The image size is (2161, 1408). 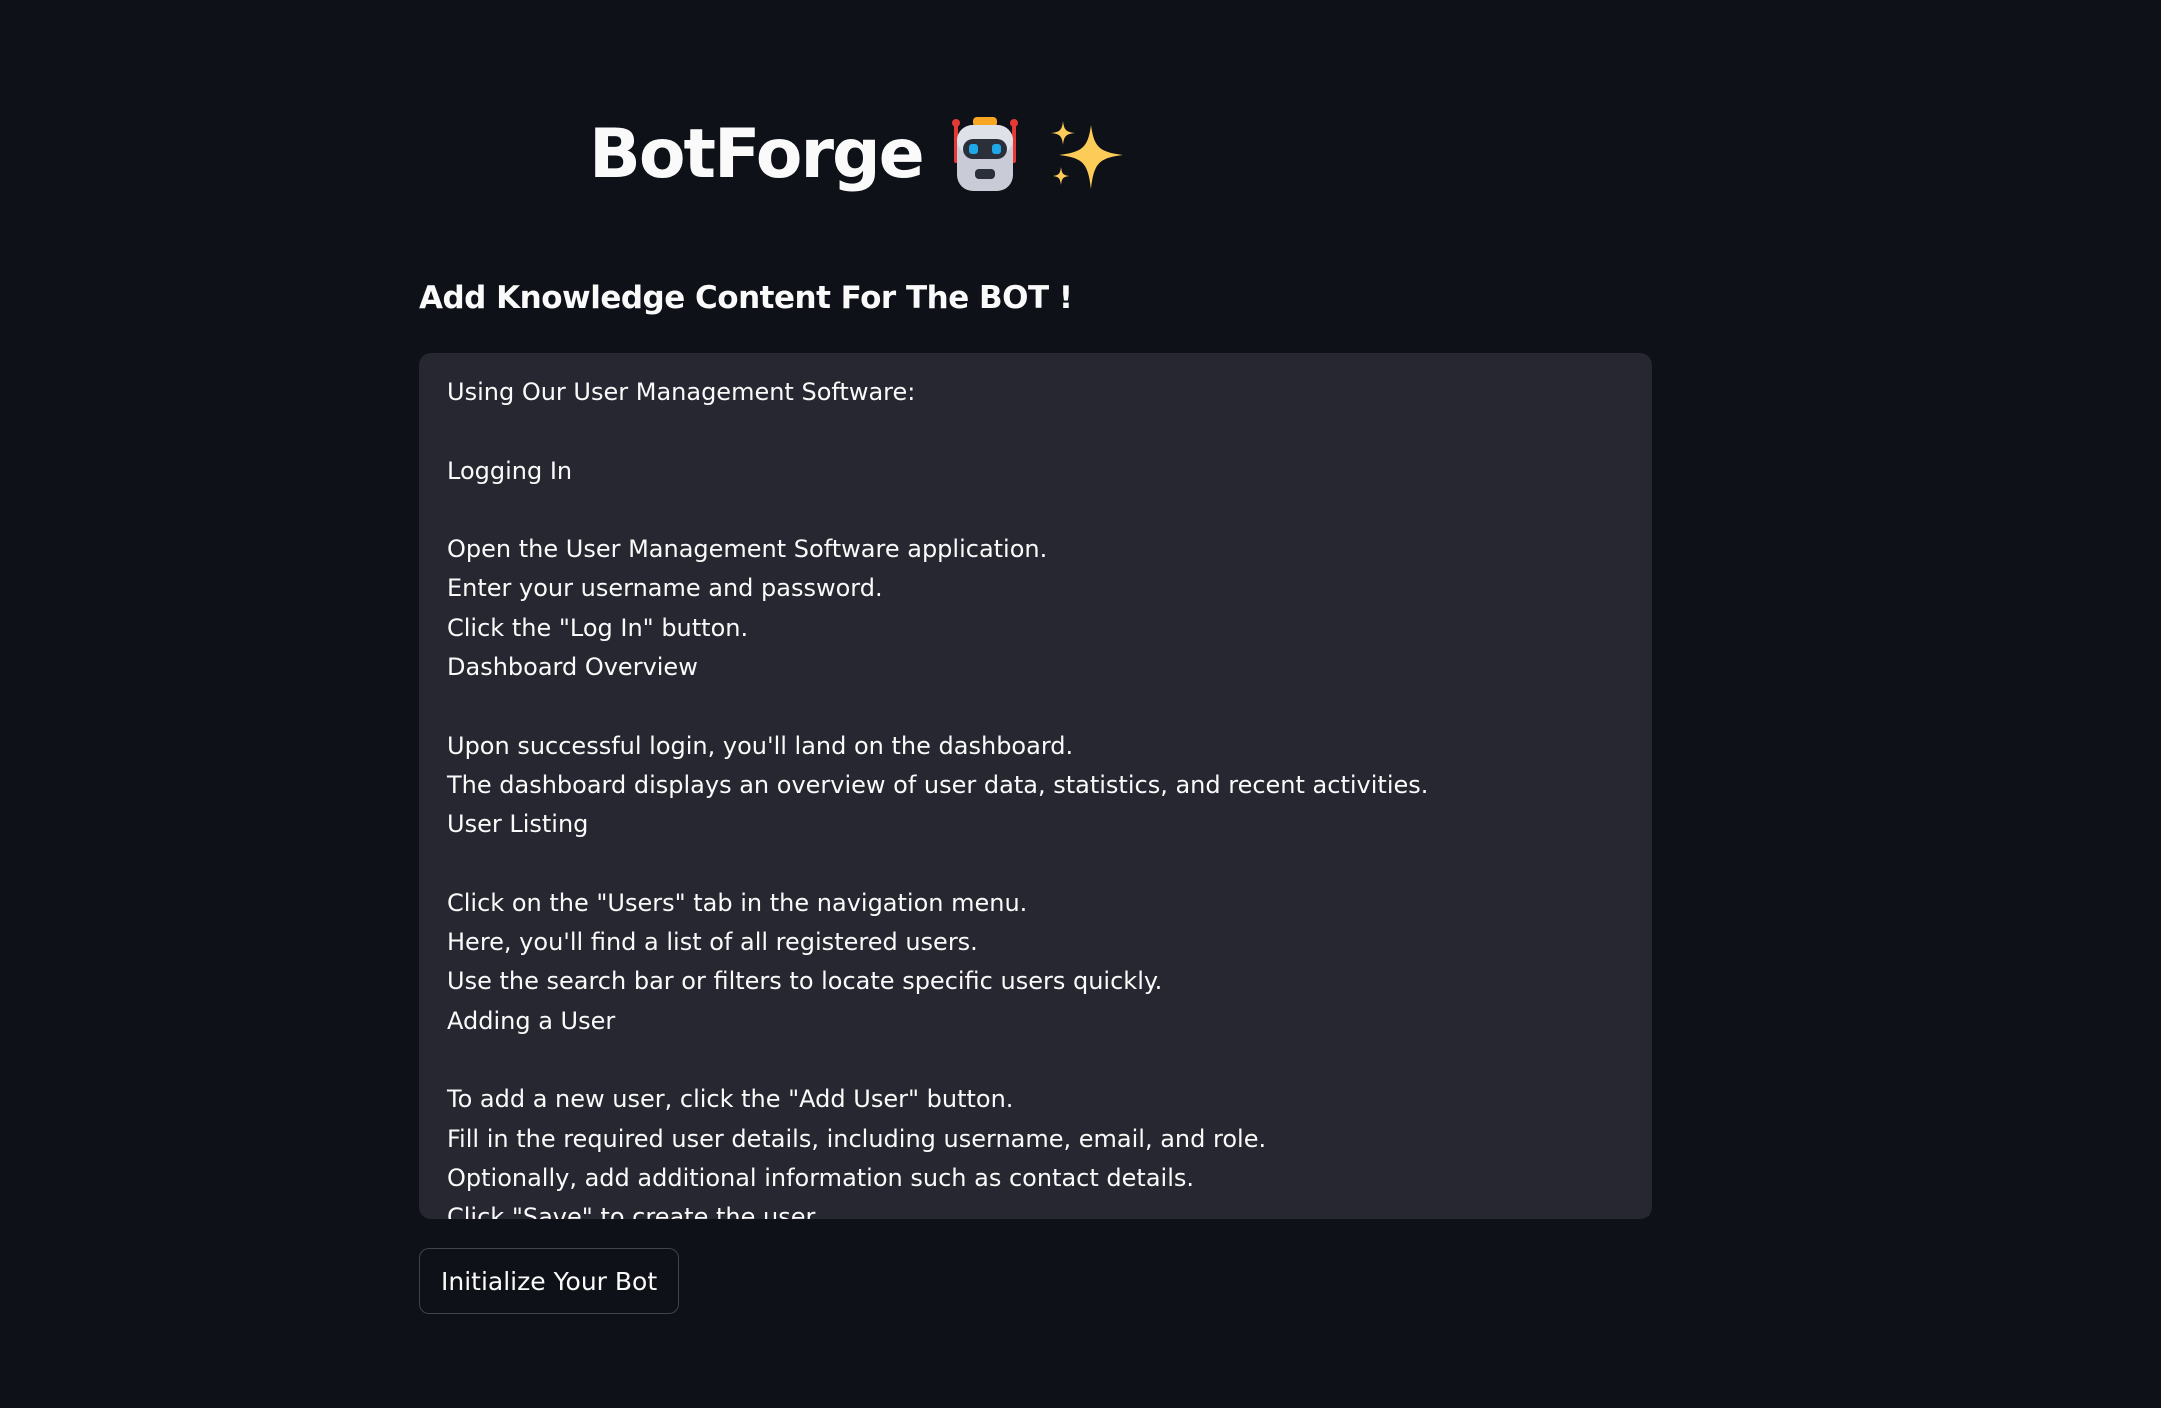 What do you see at coordinates (985, 155) in the screenshot?
I see `robot-emoji-icon` at bounding box center [985, 155].